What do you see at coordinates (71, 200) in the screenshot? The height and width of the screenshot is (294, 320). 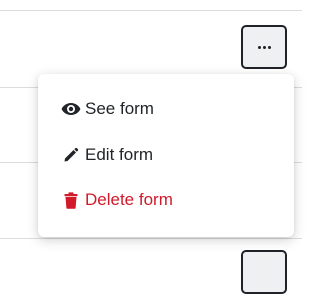 I see `trash-icon` at bounding box center [71, 200].